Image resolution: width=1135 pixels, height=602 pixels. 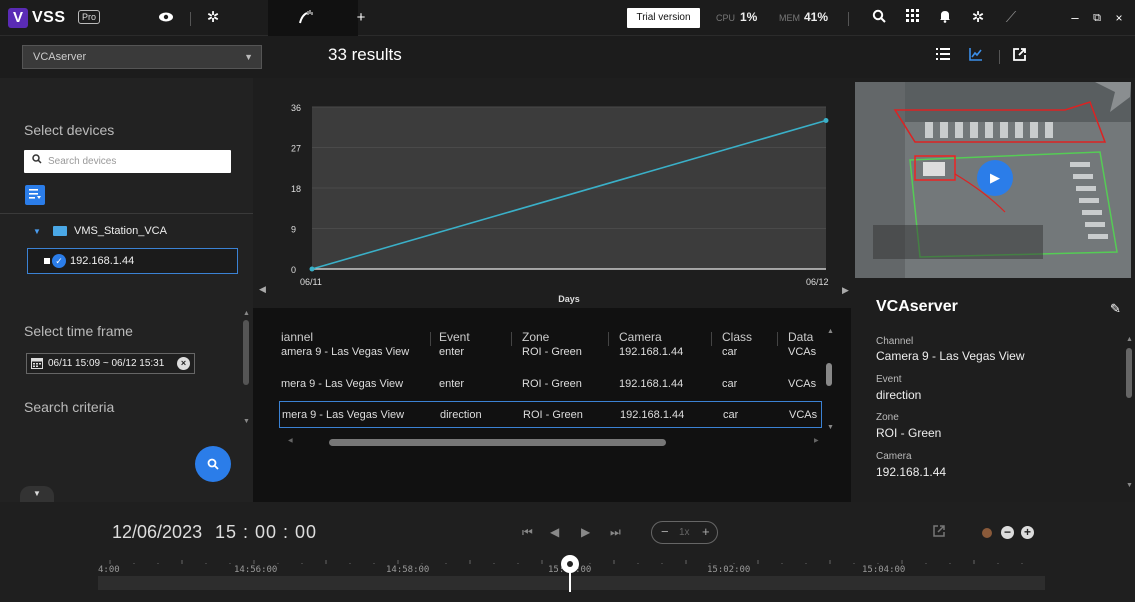 What do you see at coordinates (569, 299) in the screenshot?
I see `x-axis-label: Days` at bounding box center [569, 299].